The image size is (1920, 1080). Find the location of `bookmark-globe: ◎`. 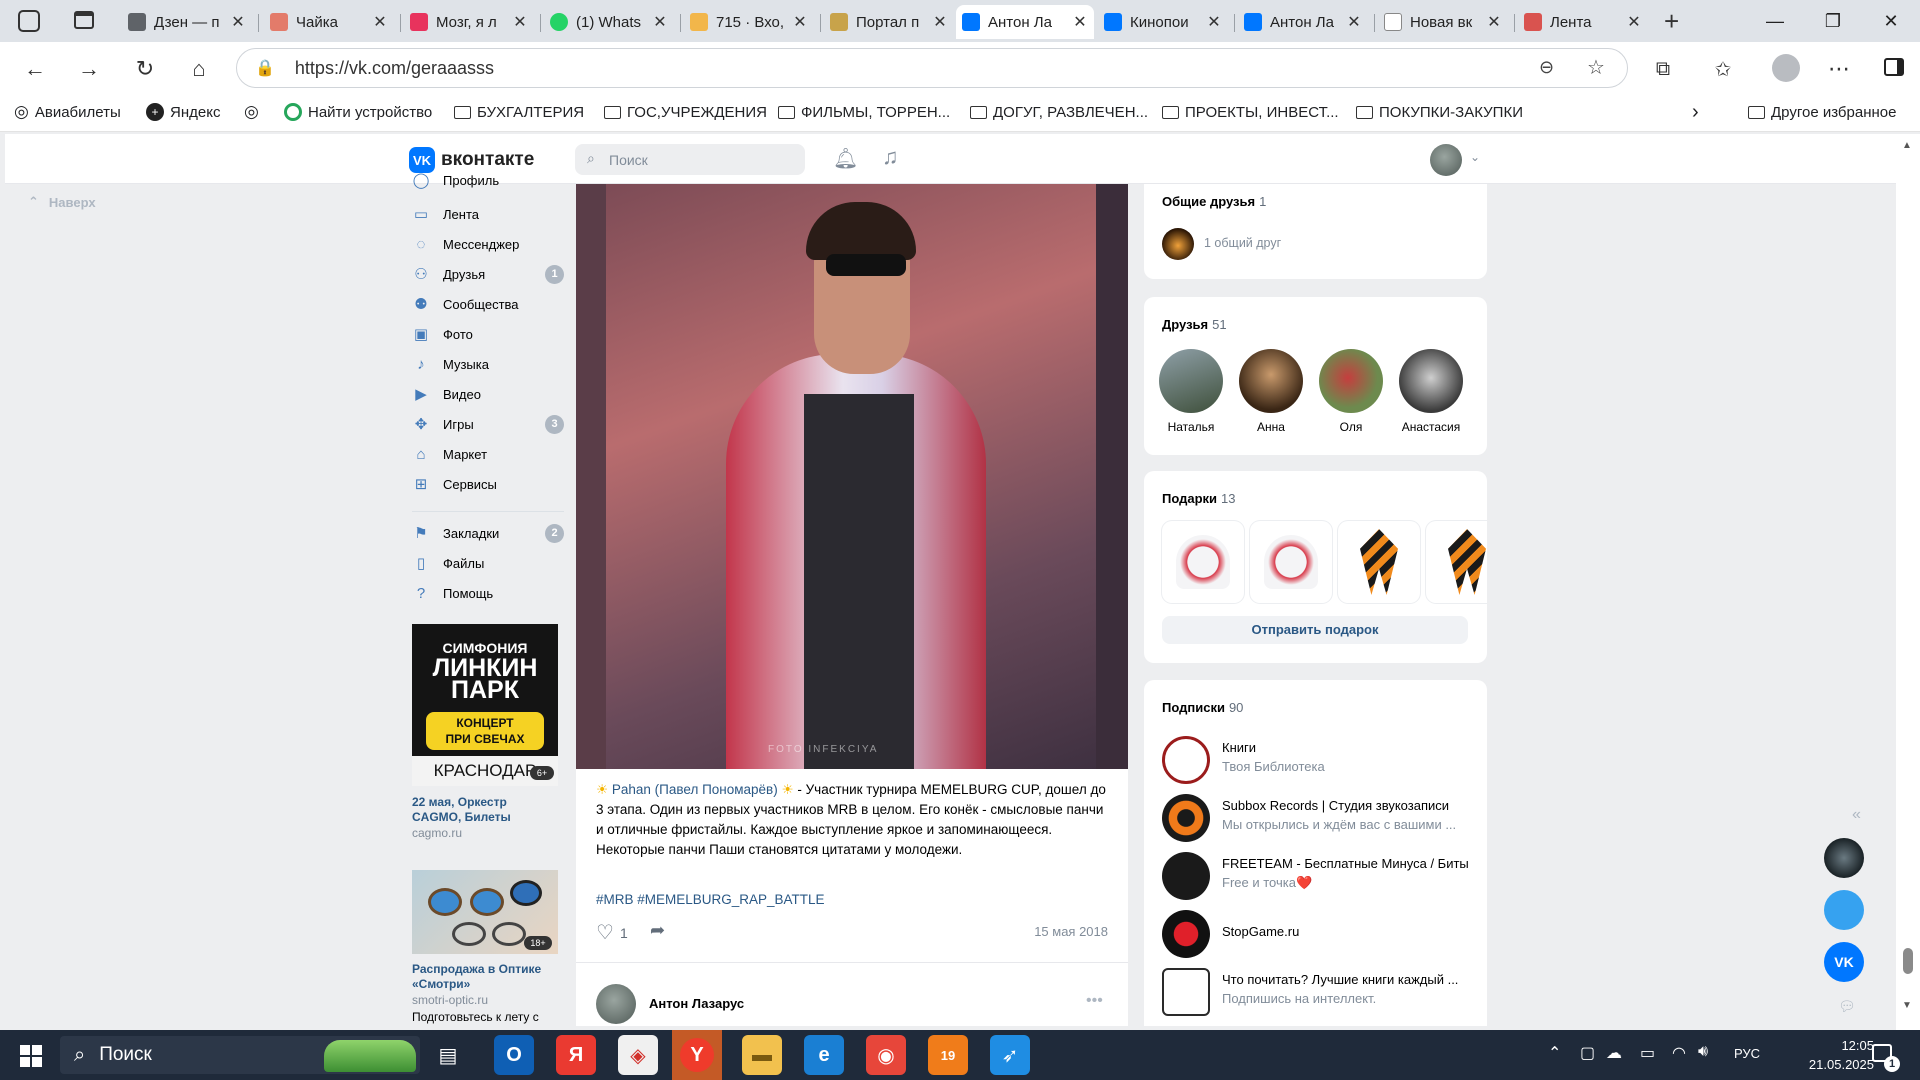

bookmark-globe: ◎ is located at coordinates (254, 112).